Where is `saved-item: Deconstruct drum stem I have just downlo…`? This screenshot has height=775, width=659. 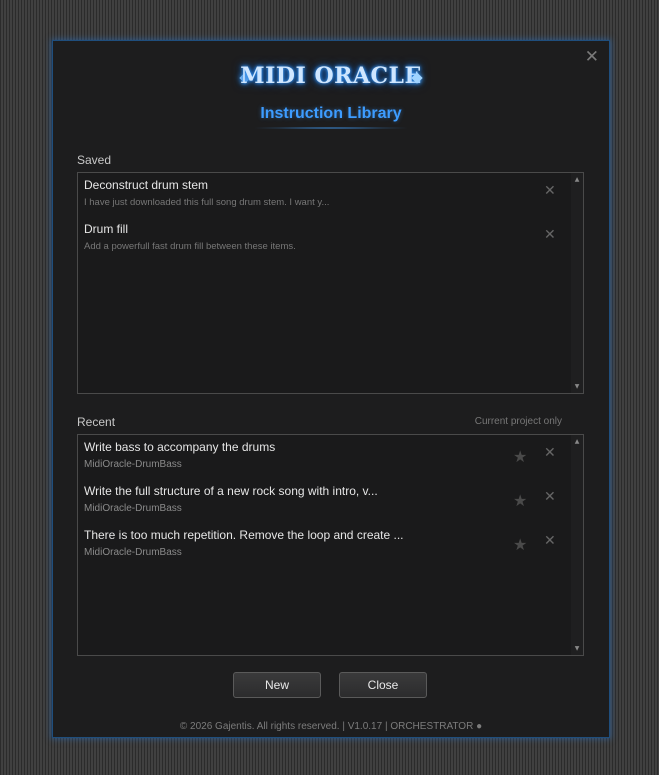 saved-item: Deconstruct drum stem I have just downlo… is located at coordinates (324, 195).